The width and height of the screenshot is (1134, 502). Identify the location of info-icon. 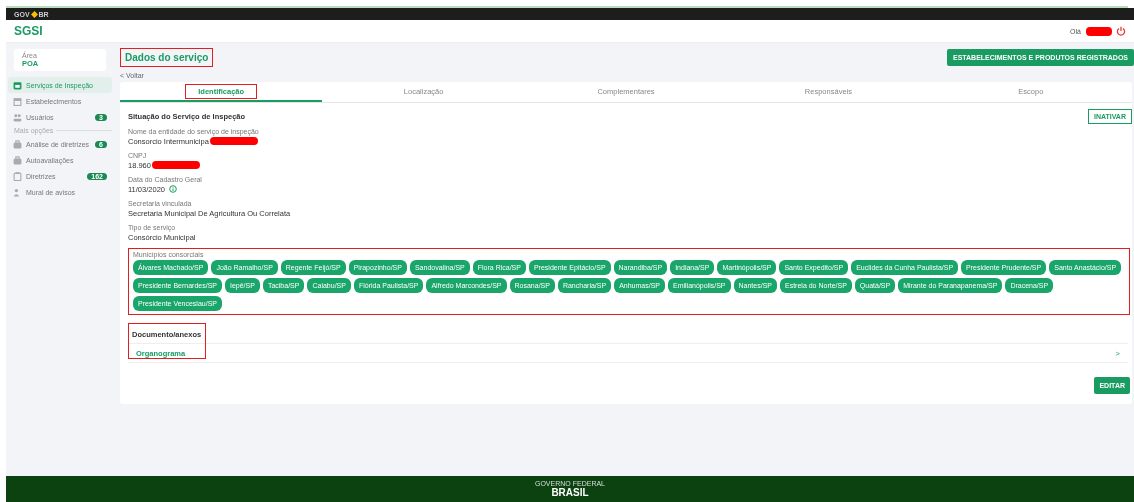
(173, 189).